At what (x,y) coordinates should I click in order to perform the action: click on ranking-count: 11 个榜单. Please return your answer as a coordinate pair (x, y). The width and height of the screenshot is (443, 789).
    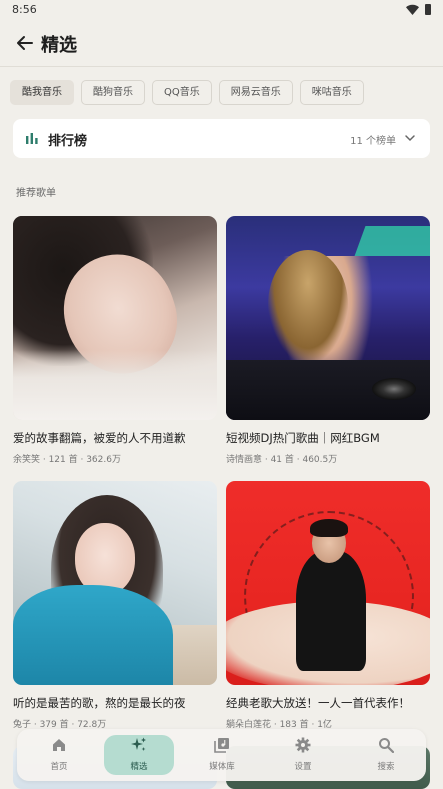
    Looking at the image, I should click on (373, 141).